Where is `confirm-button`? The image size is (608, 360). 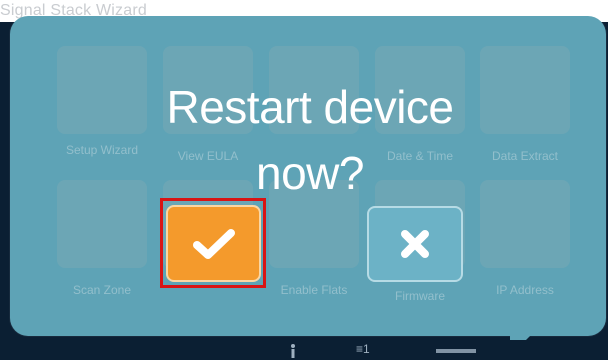
confirm-button is located at coordinates (213, 243).